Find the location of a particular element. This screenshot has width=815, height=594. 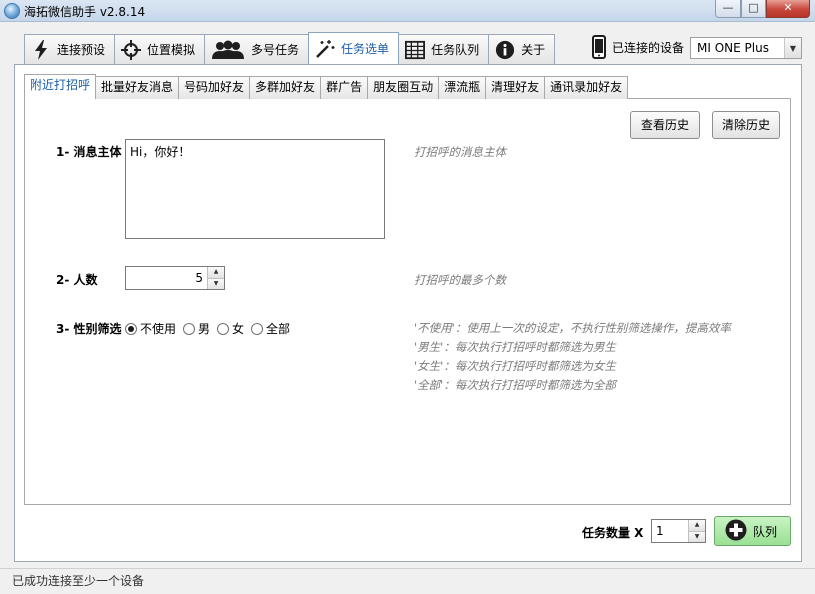

tab-task-menu: 任务选单 is located at coordinates (354, 48).